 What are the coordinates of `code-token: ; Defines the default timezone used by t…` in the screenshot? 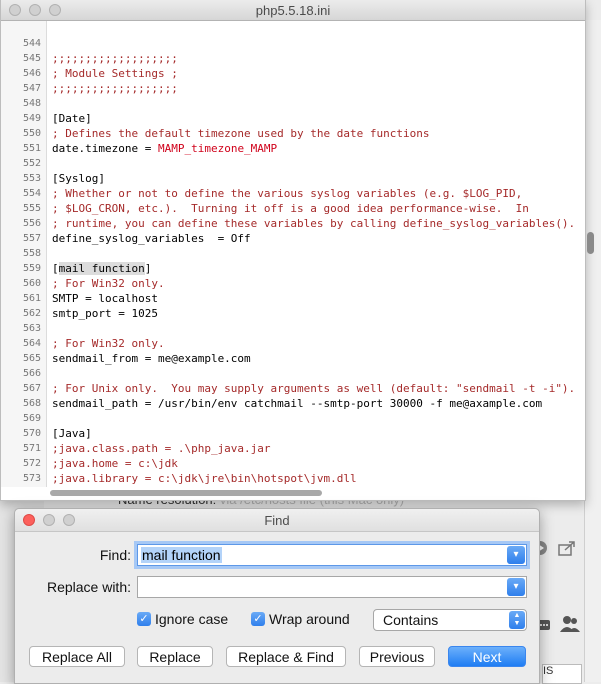 It's located at (241, 133).